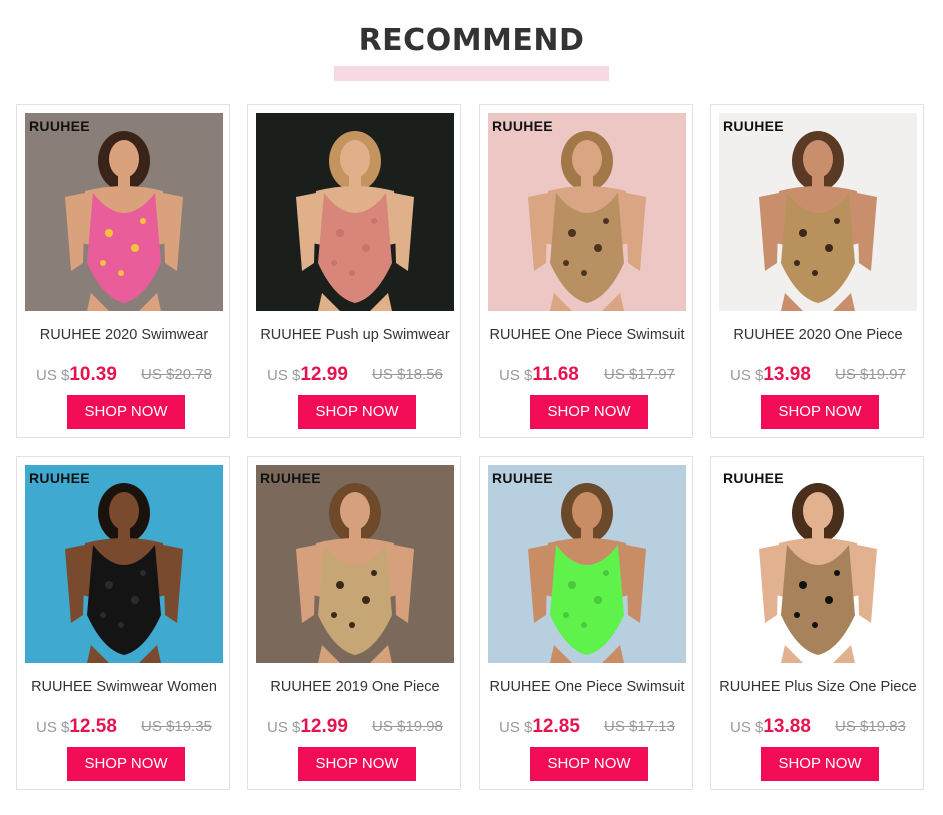 This screenshot has width=943, height=815. What do you see at coordinates (639, 726) in the screenshot?
I see `original-price: US $17.13` at bounding box center [639, 726].